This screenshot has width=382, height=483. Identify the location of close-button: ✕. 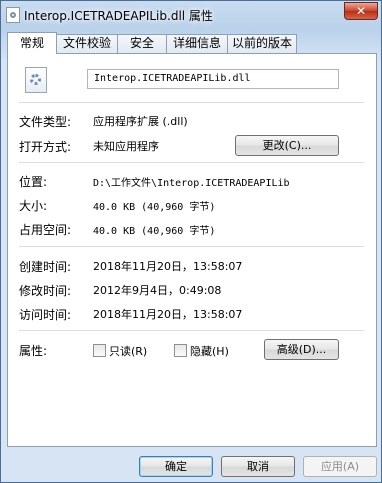
(361, 11).